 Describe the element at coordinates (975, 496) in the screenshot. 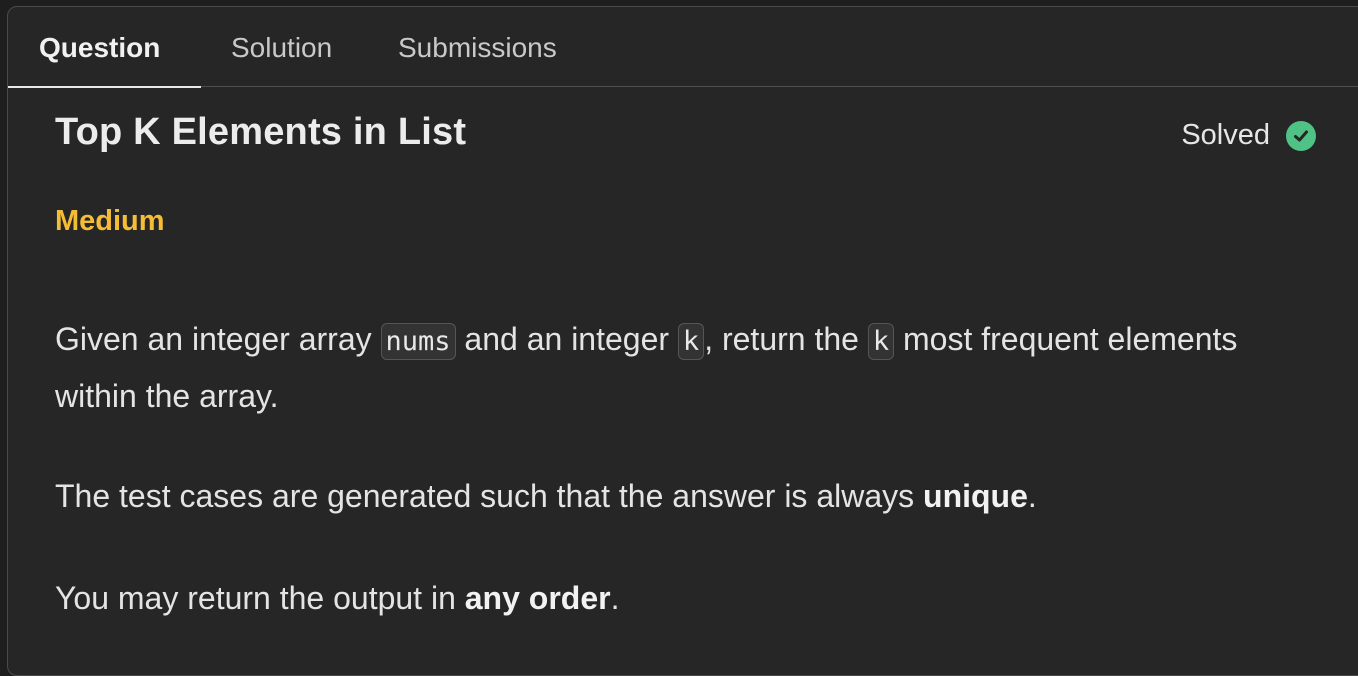

I see `emphasis-unique: unique` at that location.